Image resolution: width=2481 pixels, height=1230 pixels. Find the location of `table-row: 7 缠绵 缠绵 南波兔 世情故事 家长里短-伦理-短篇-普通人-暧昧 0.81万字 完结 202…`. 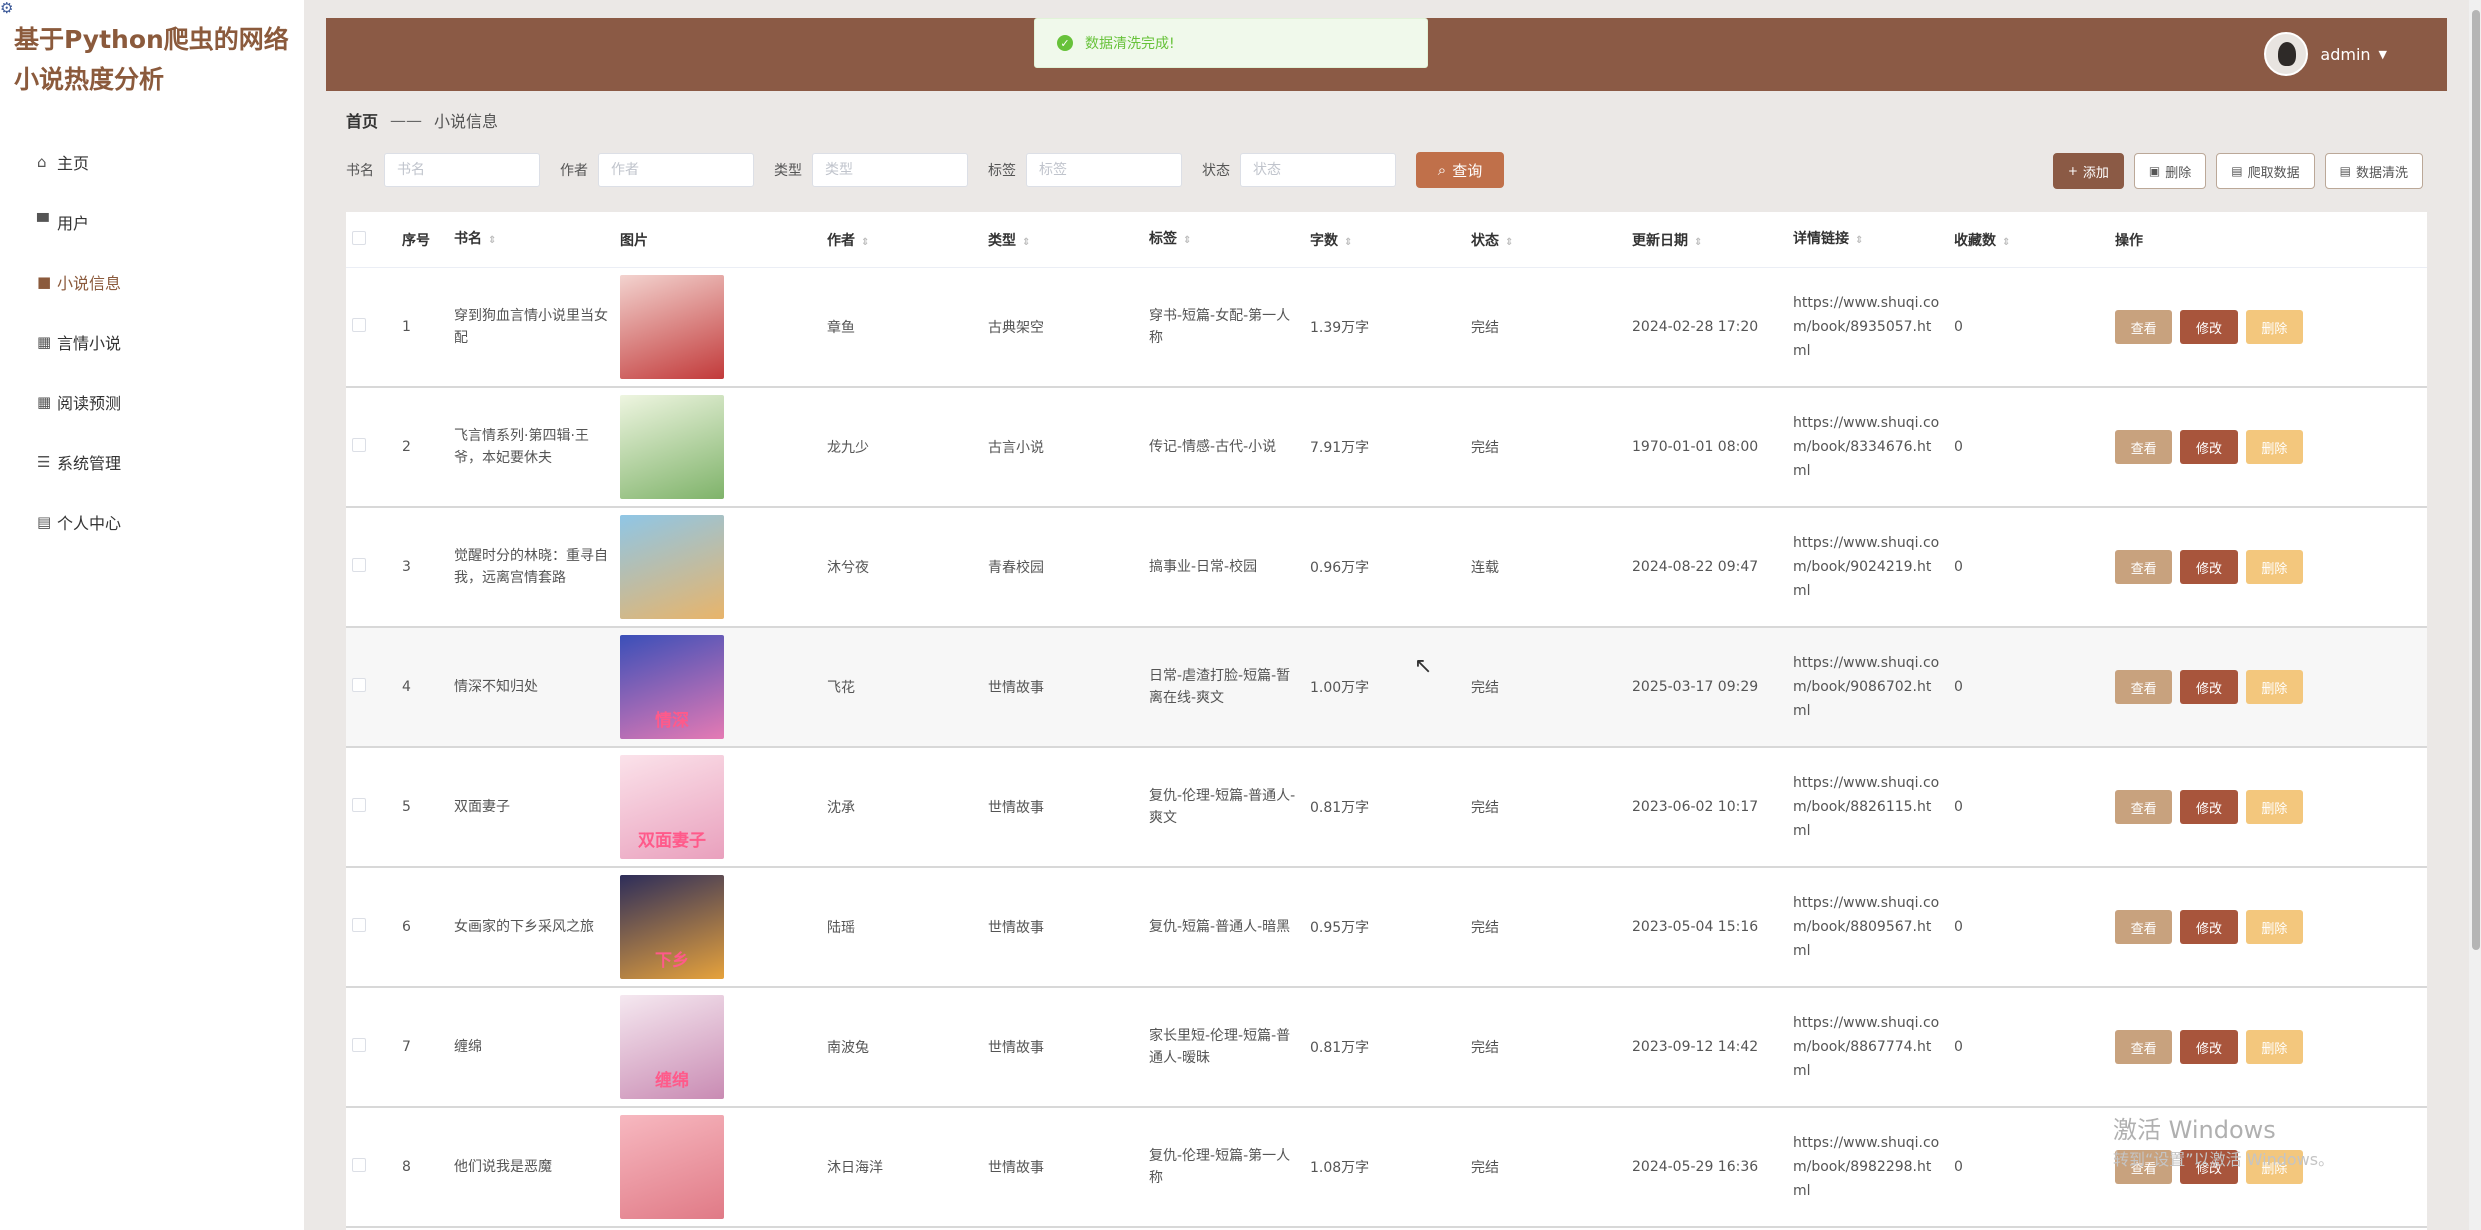

table-row: 7 缠绵 缠绵 南波兔 世情故事 家长里短-伦理-短篇-普通人-暧昧 0.81万字 完结 202… is located at coordinates (1386, 1048).